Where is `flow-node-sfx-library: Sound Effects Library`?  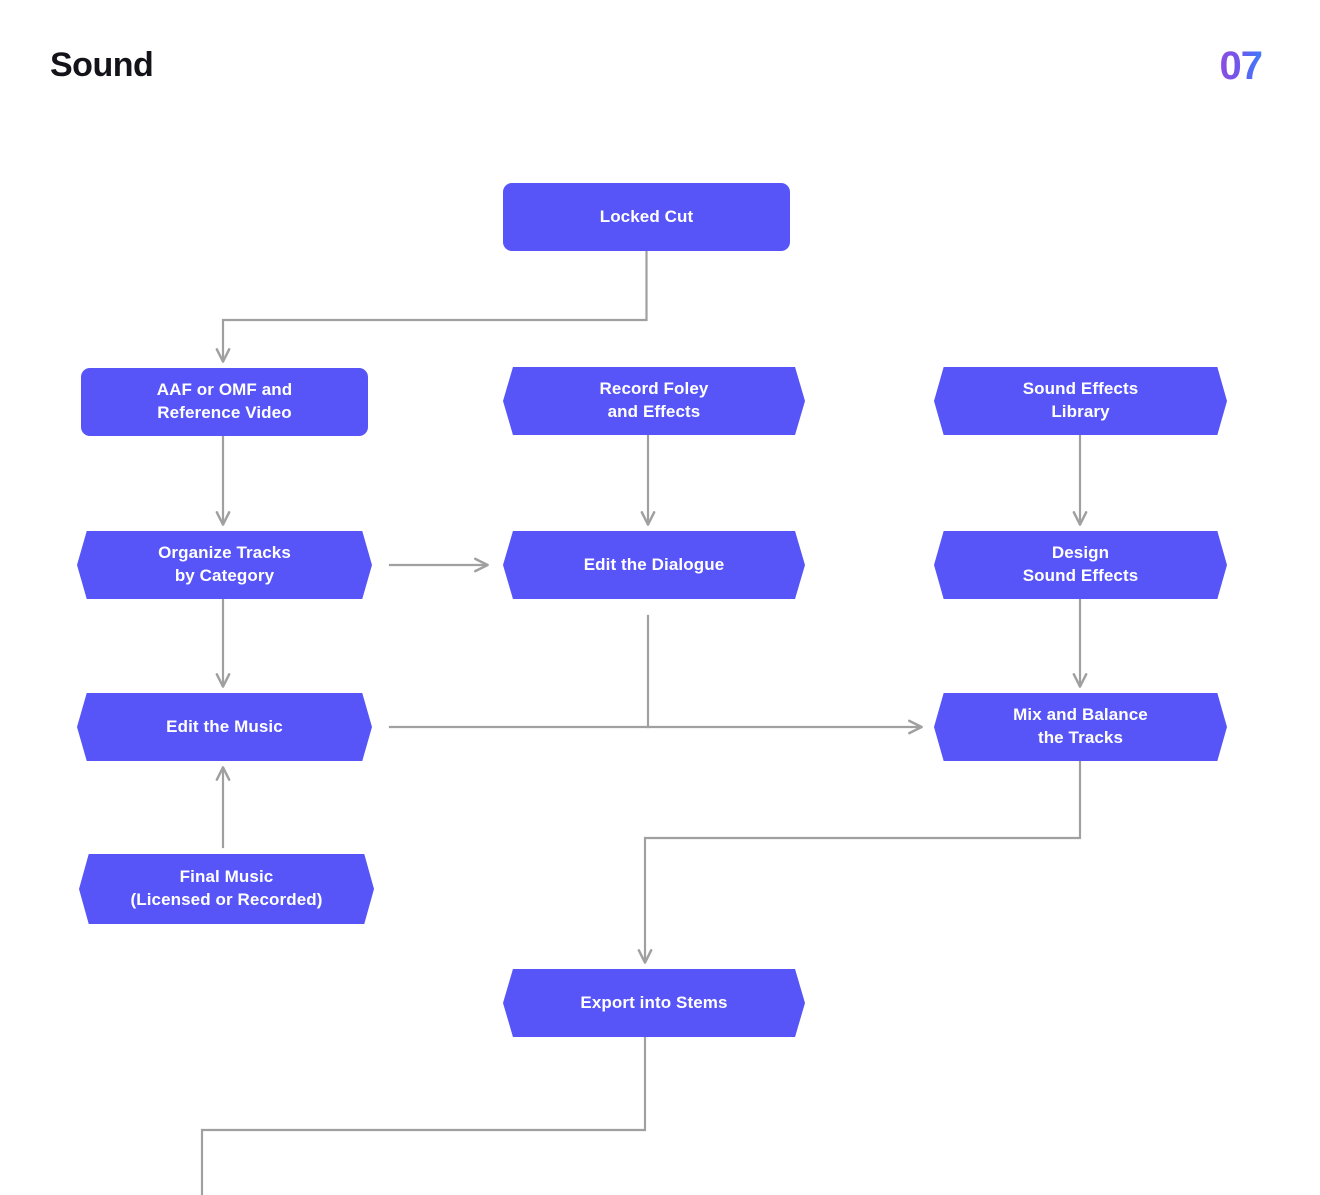
flow-node-sfx-library: Sound Effects Library is located at coordinates (1080, 401).